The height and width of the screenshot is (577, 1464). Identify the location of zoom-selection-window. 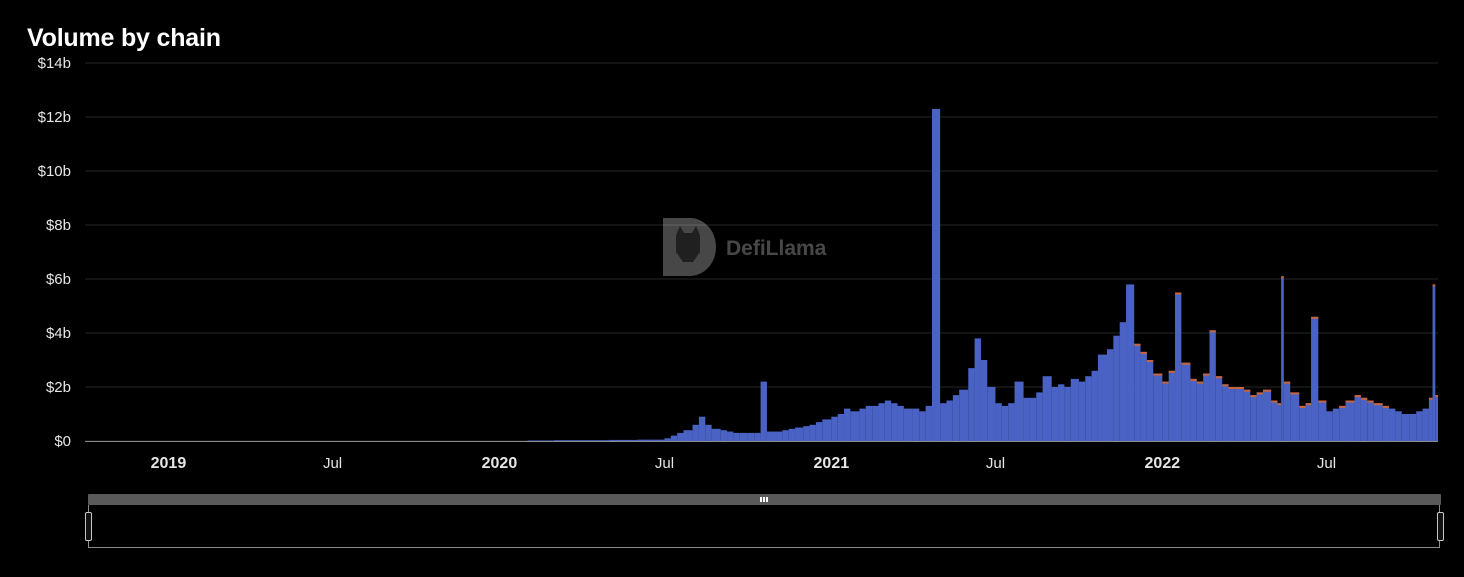
(764, 526).